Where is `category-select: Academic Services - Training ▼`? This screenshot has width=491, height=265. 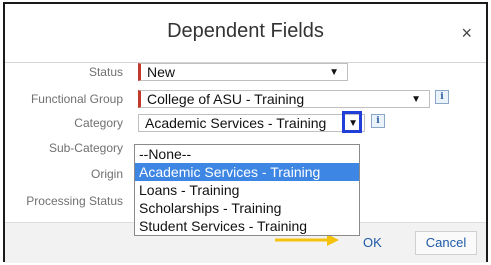 category-select: Academic Services - Training ▼ is located at coordinates (251, 123).